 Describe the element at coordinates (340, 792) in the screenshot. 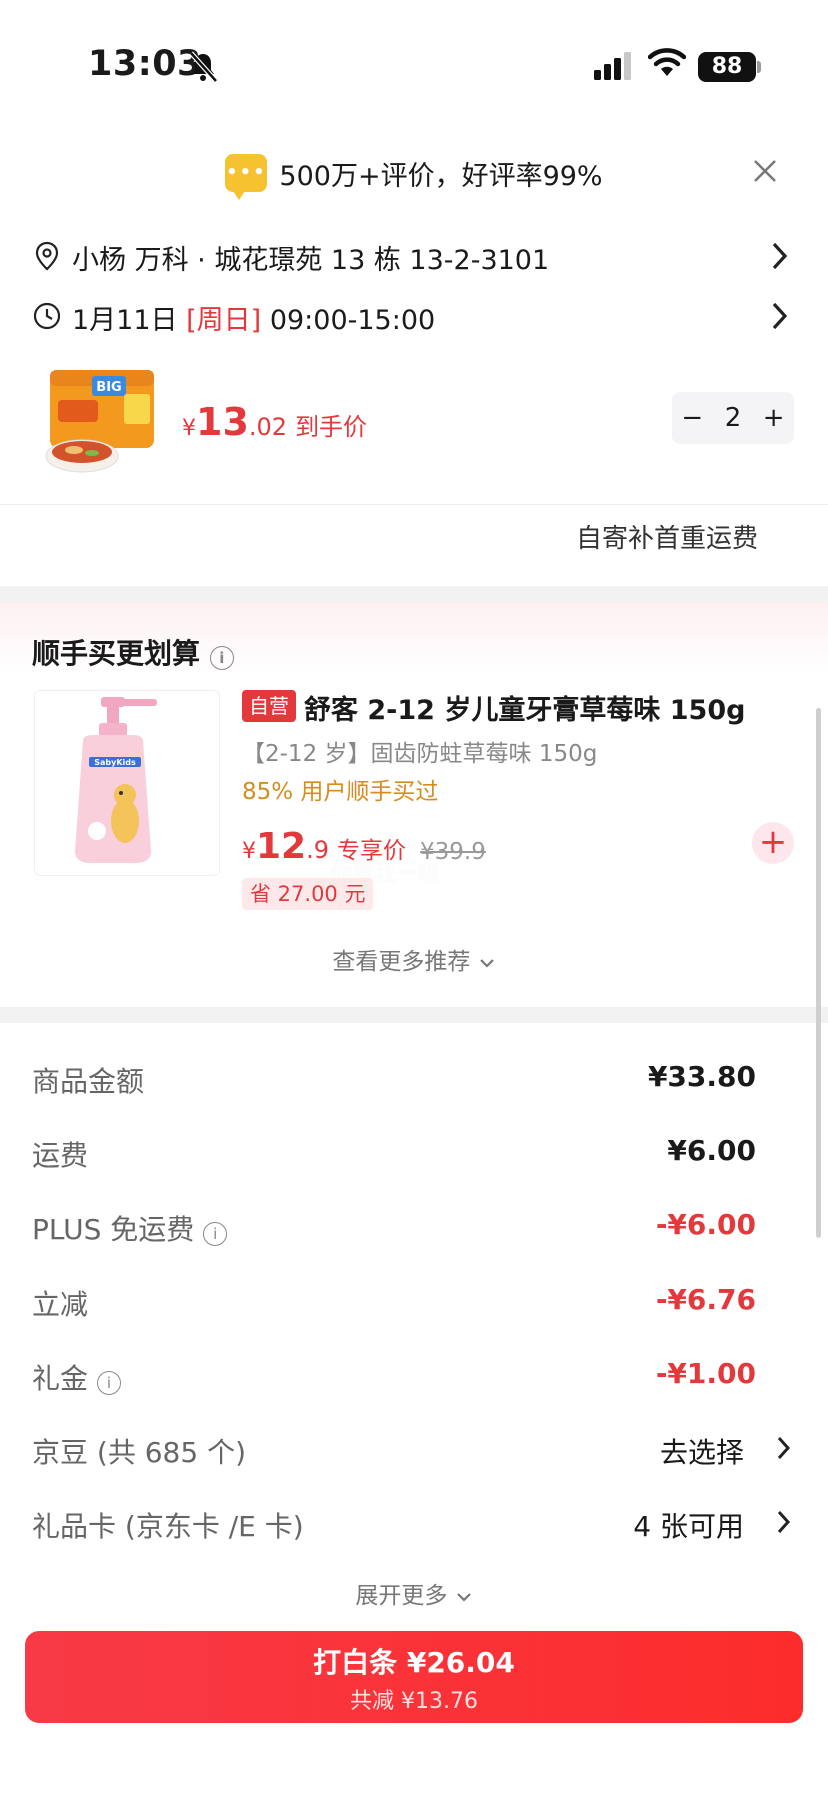

I see `recommend-bought-rate: 85% 用户顺手买过` at that location.